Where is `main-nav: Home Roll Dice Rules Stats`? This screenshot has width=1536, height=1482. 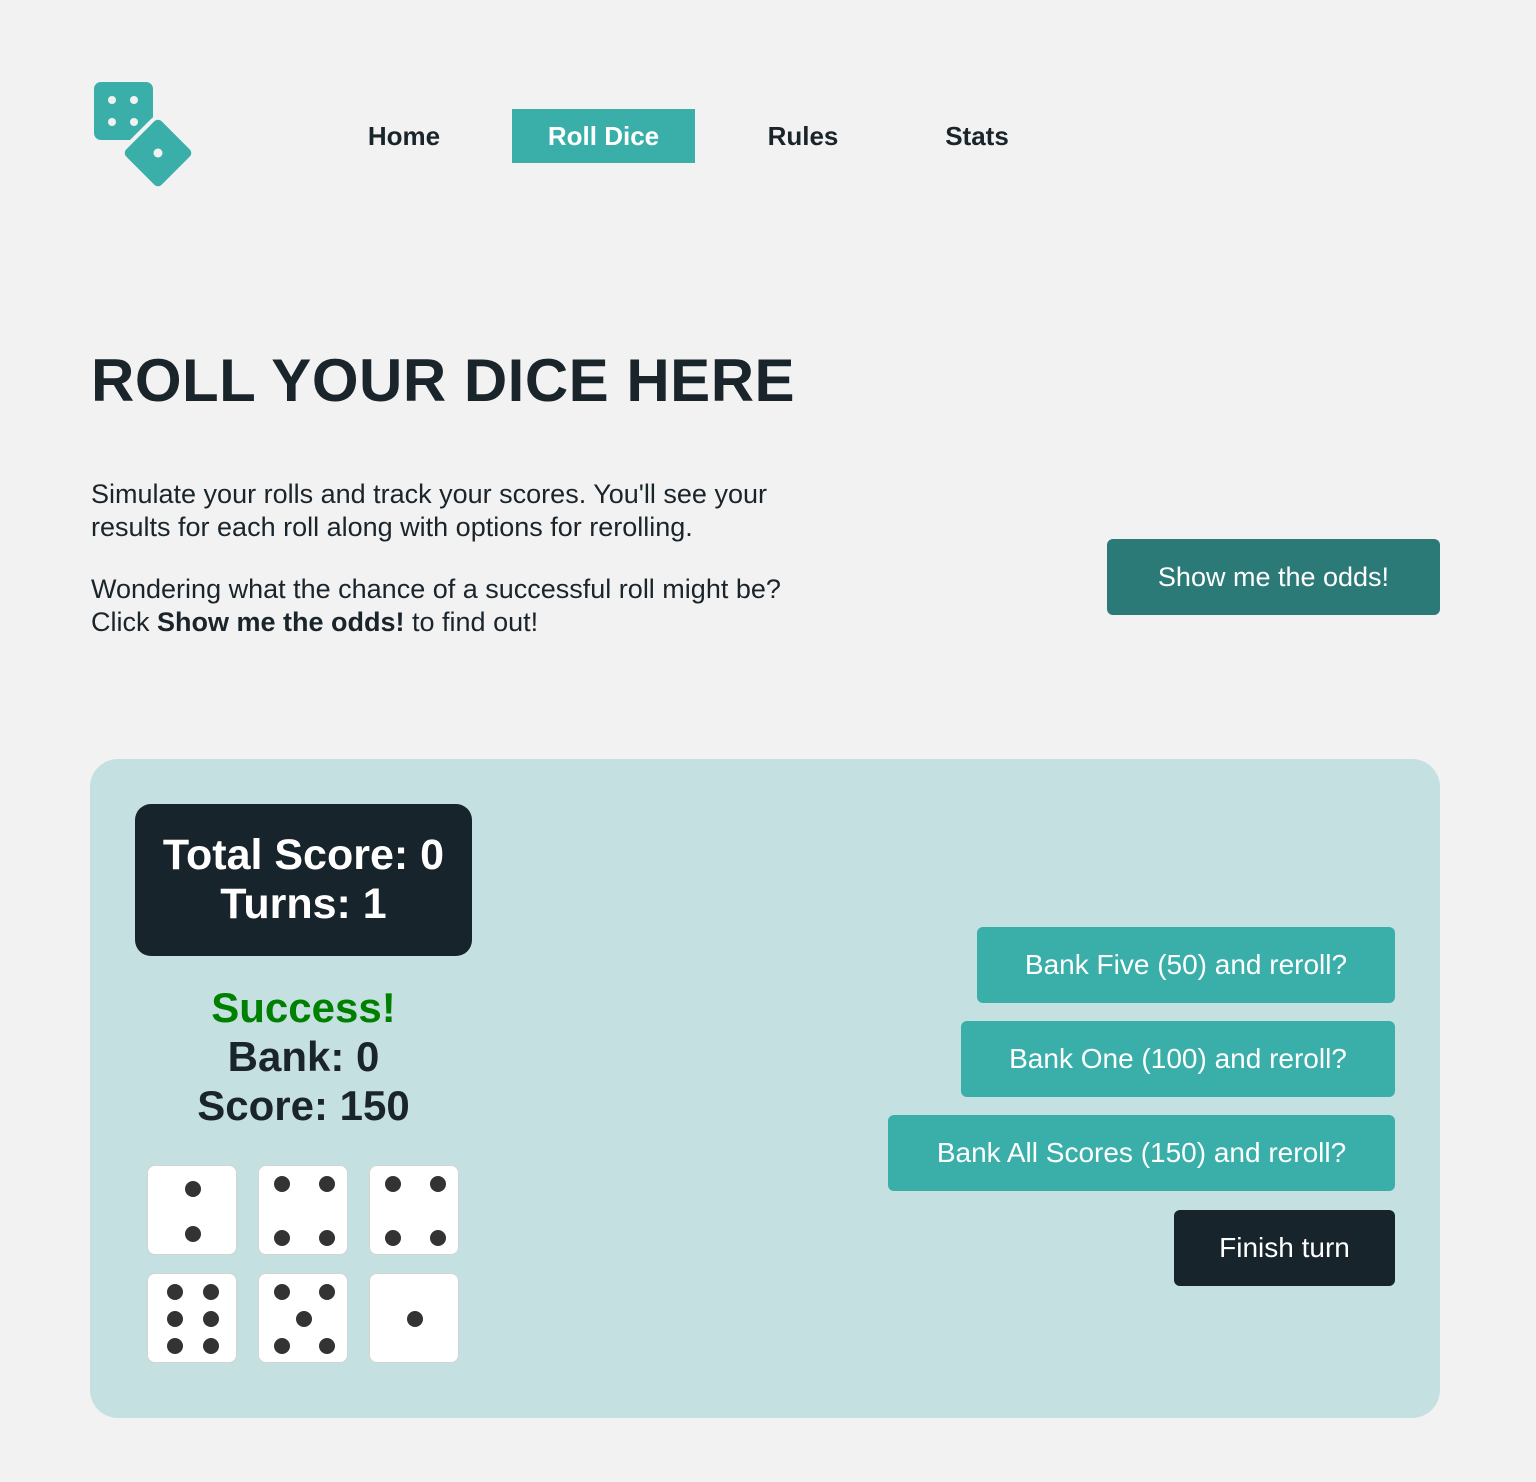
main-nav: Home Roll Dice Rules Stats is located at coordinates (768, 136).